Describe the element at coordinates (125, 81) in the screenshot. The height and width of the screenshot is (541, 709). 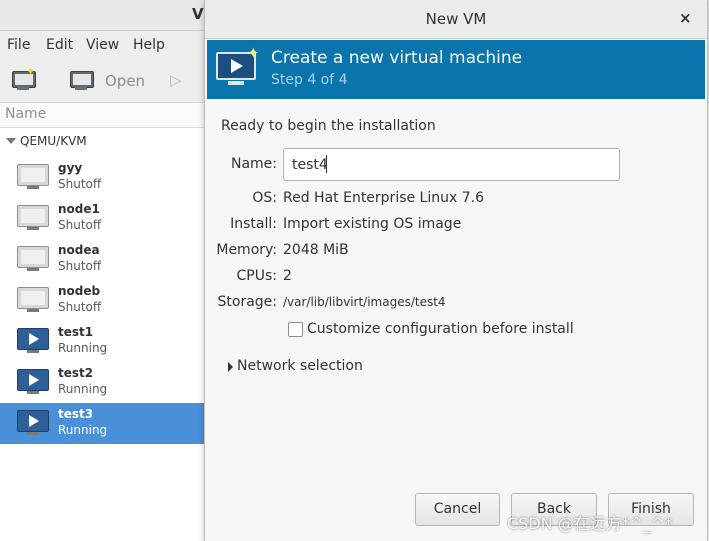
I see `open-button-label: Open` at that location.